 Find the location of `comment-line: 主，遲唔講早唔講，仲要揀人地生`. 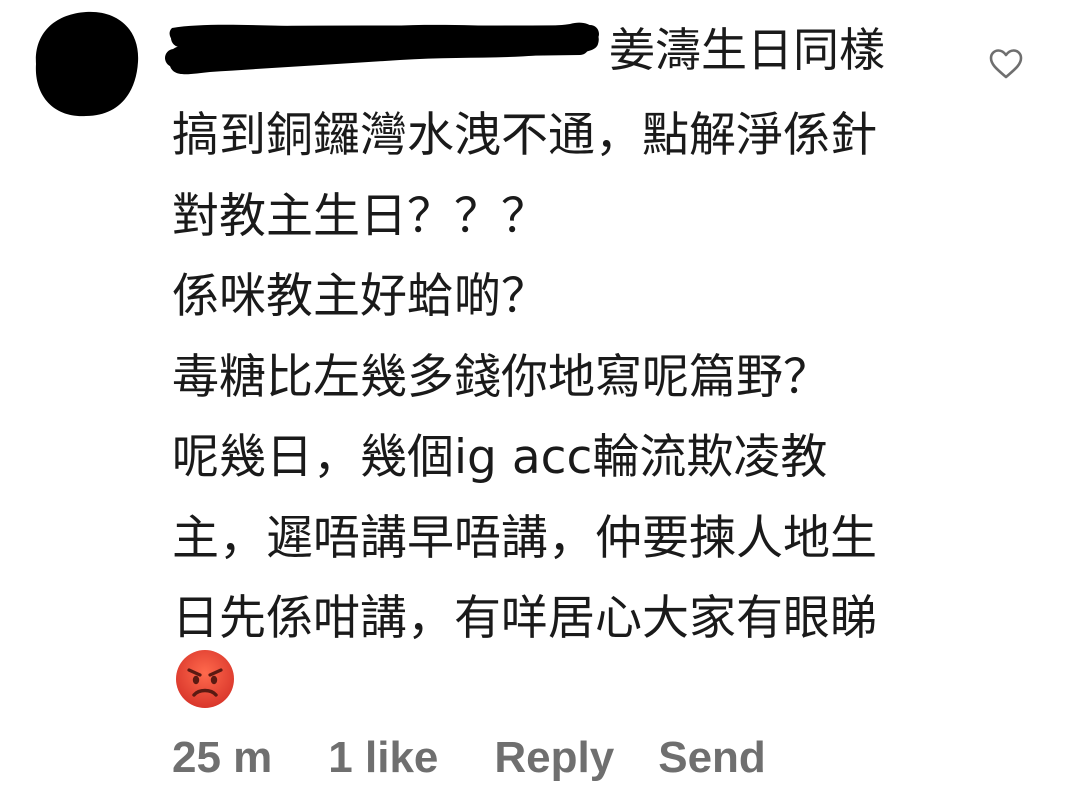

comment-line: 主，遲唔講早唔講，仲要揀人地生 is located at coordinates (524, 538).